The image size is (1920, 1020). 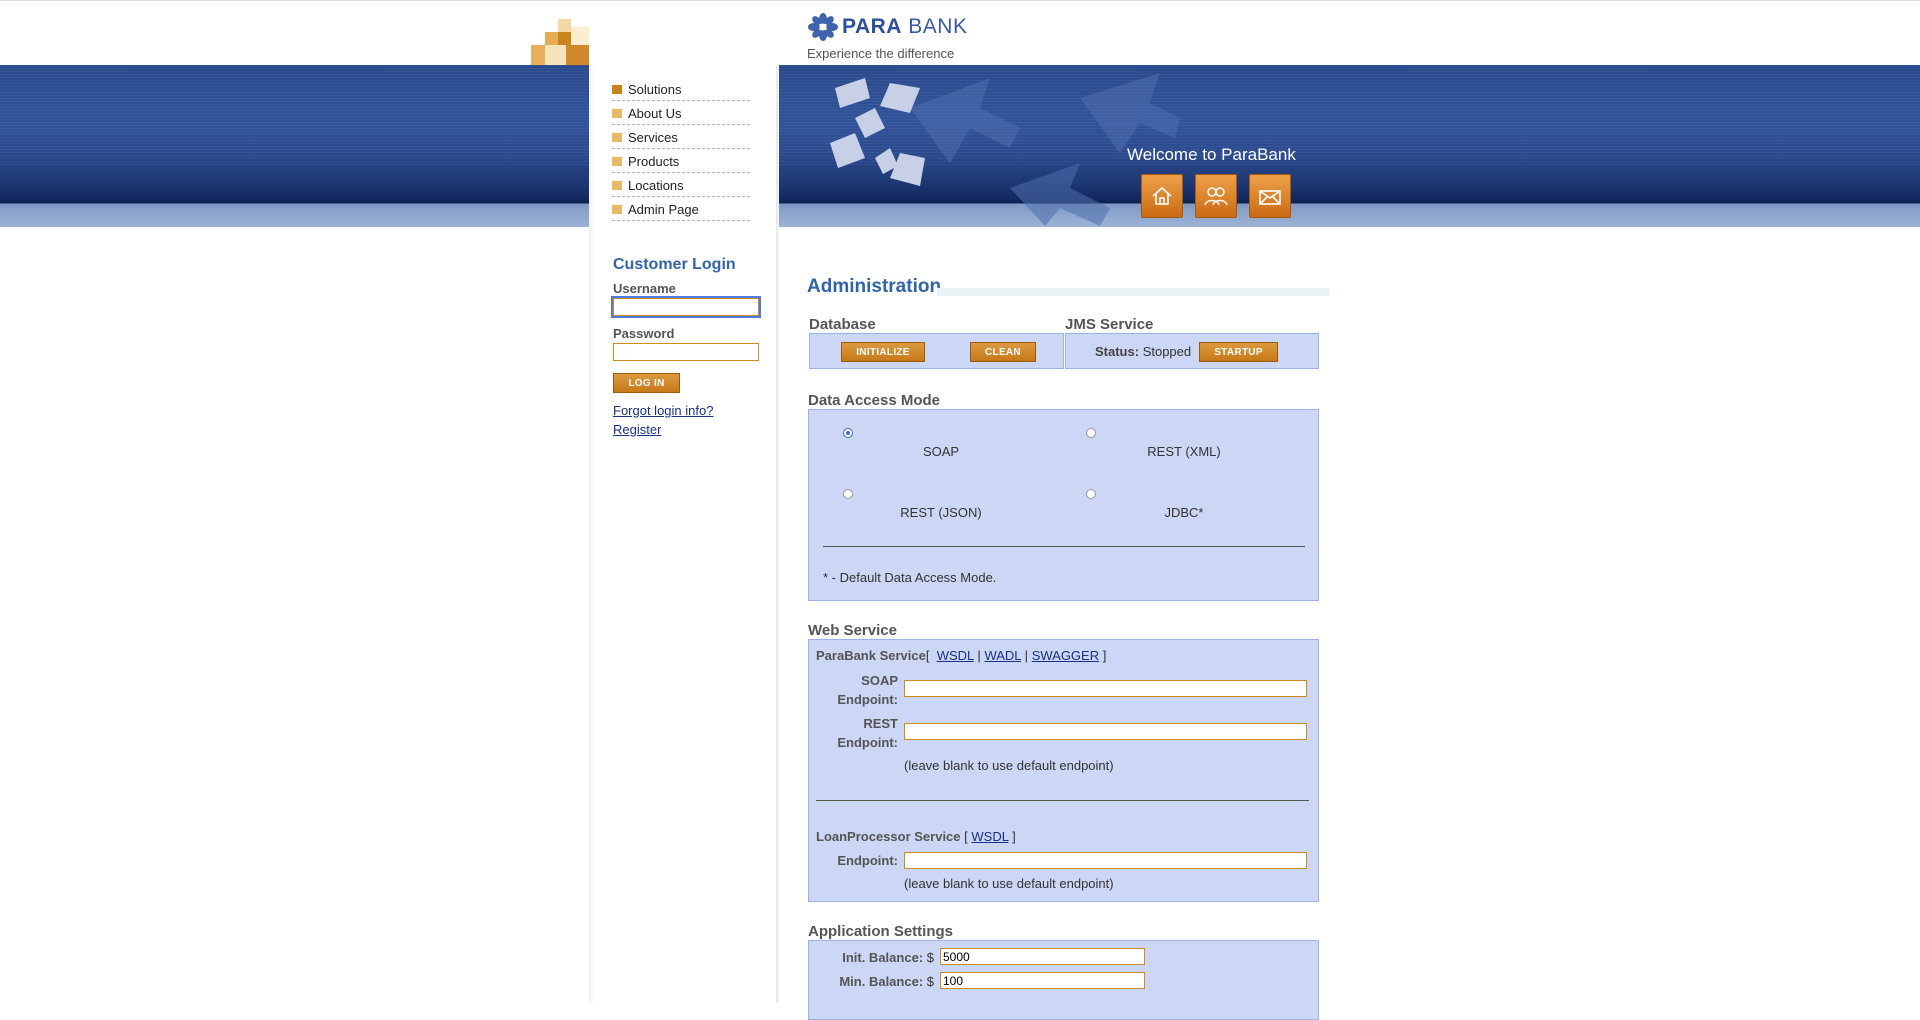 I want to click on loan-default-endpoint-note: (leave blank to use default endpoint), so click(x=1009, y=883).